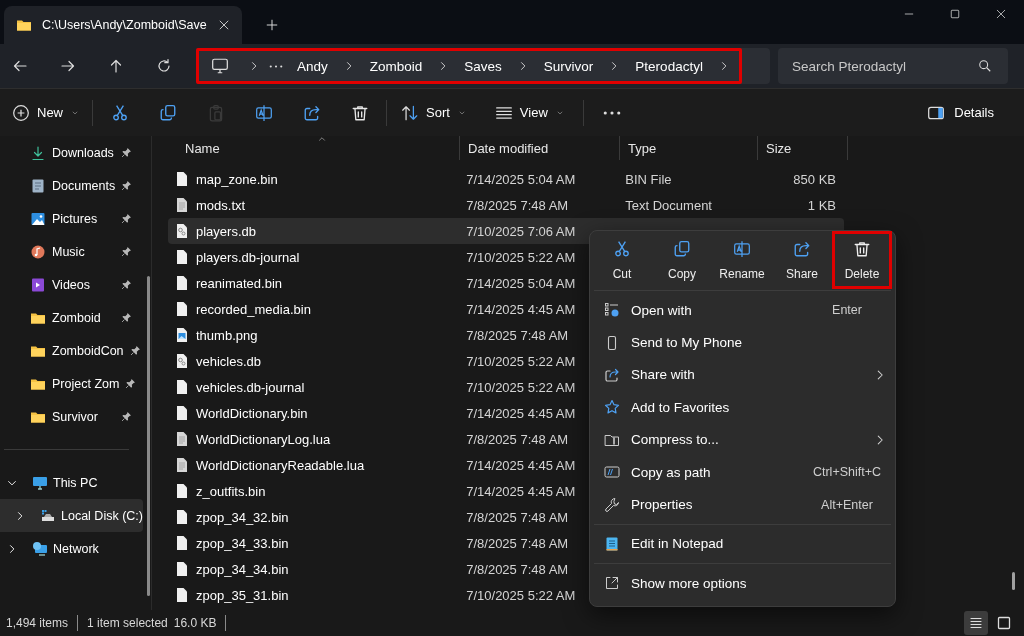 This screenshot has height=636, width=1024. Describe the element at coordinates (893, 66) in the screenshot. I see `search-field: Search Pterodactyl` at that location.